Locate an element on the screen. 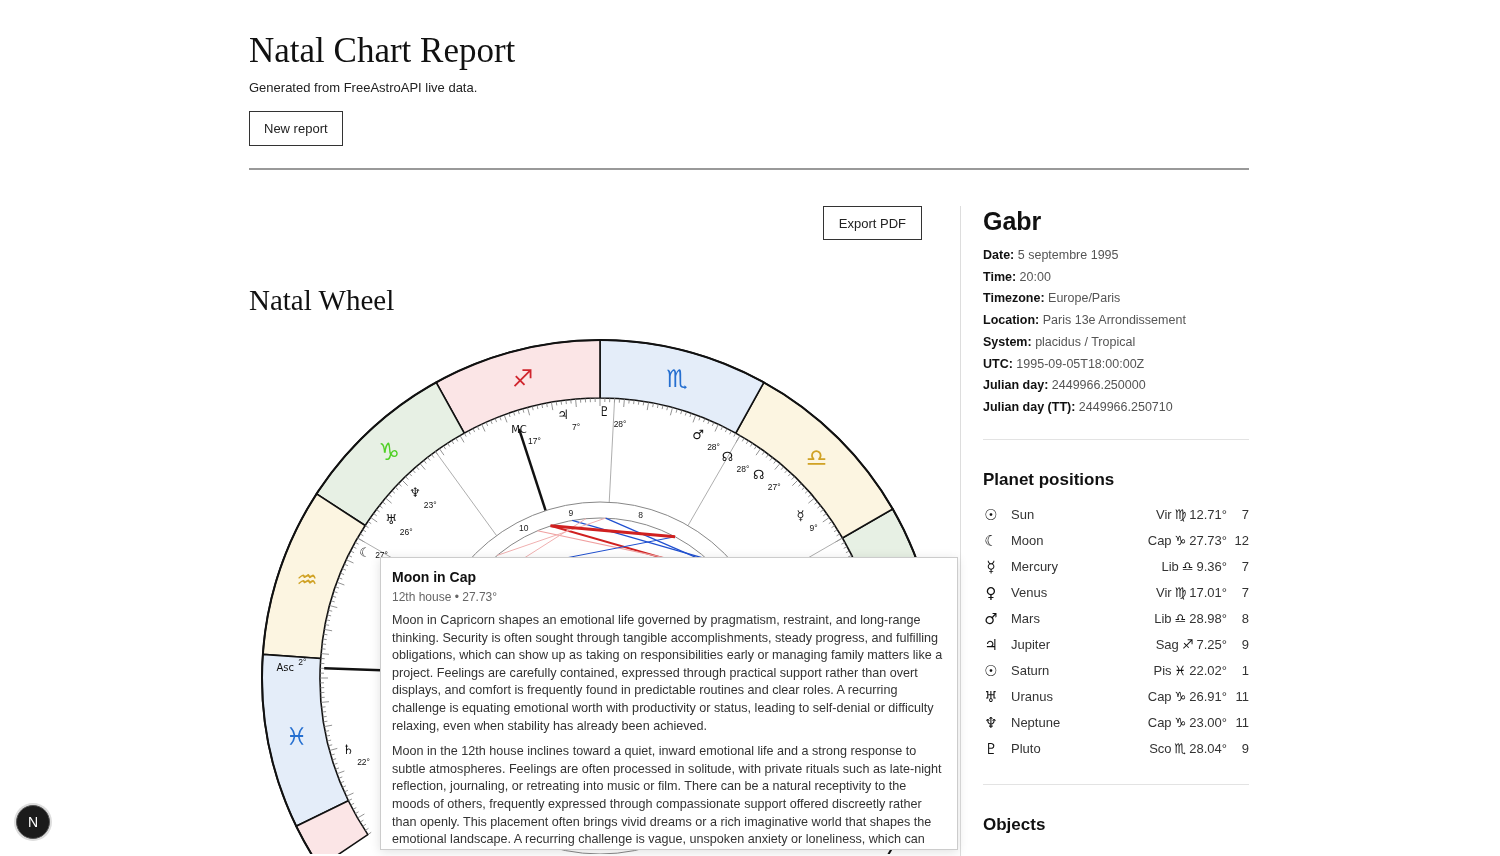  house-value: 8 is located at coordinates (1244, 619).